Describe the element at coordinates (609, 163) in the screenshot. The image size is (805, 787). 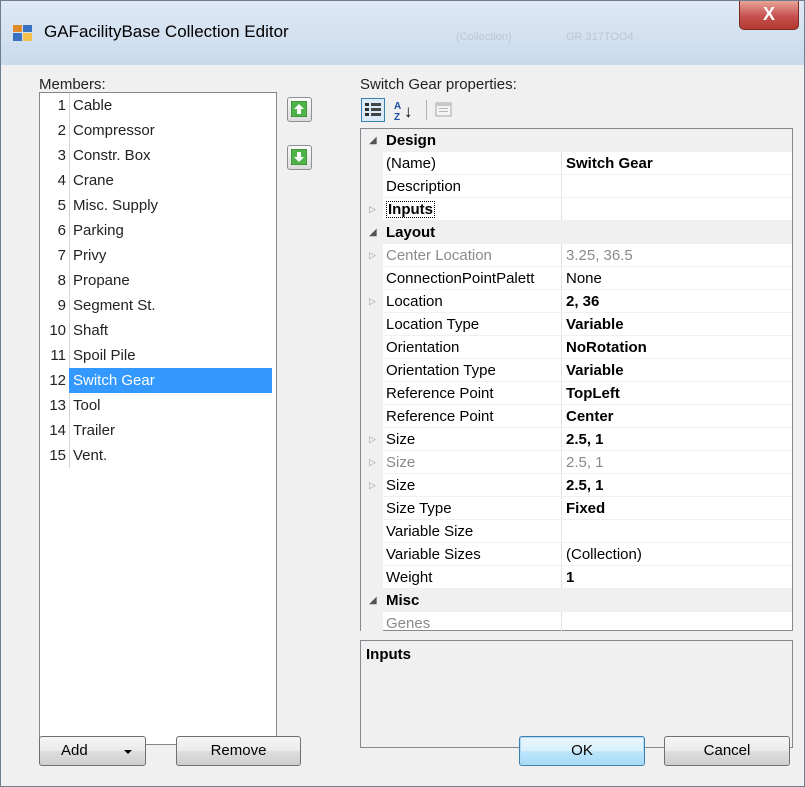
I see `property-value: Switch Gear` at that location.